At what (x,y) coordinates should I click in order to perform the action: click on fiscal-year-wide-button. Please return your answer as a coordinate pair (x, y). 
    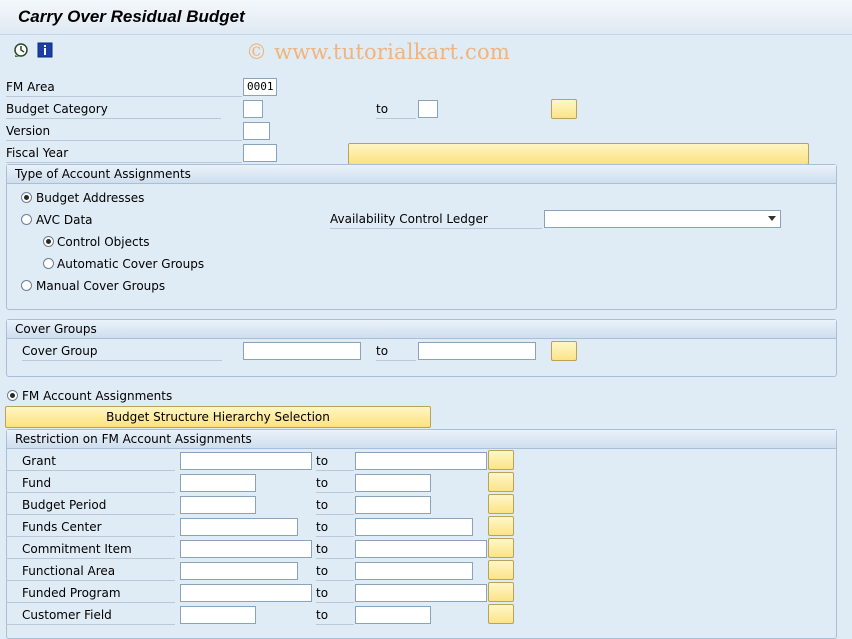
    Looking at the image, I should click on (578, 154).